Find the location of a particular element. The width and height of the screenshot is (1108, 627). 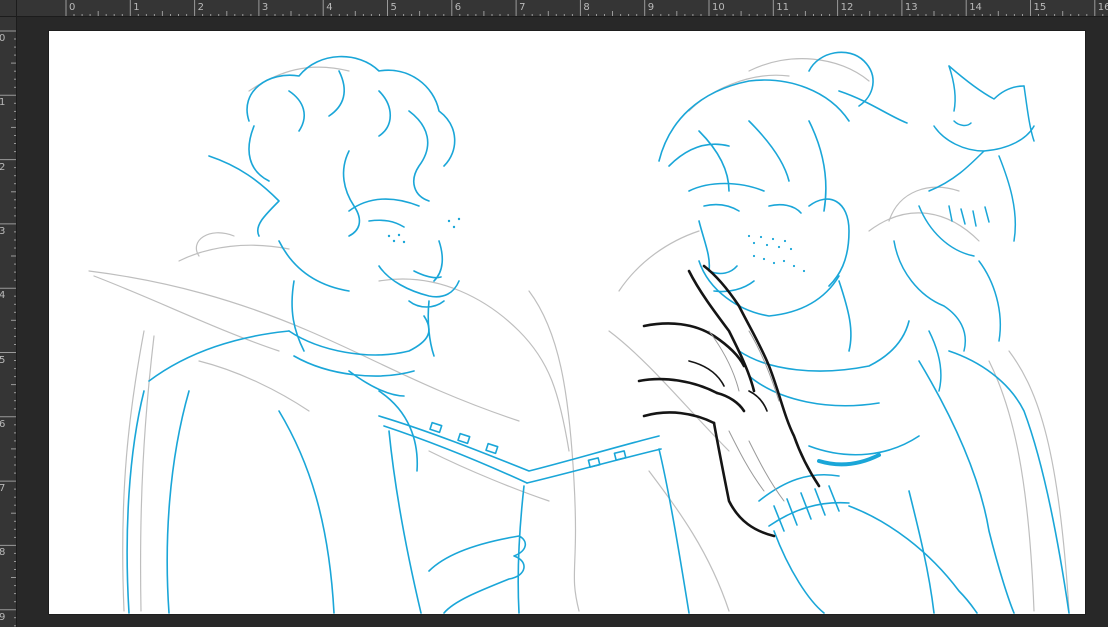

inked-hand is located at coordinates (729, 401).